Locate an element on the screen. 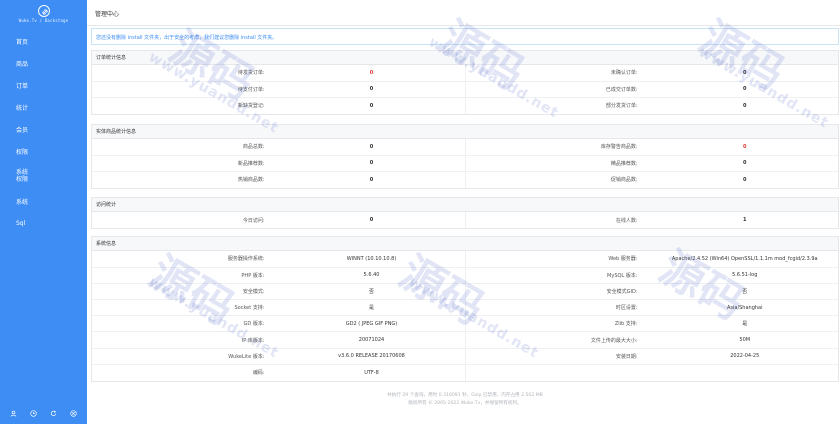 The image size is (840, 424). stat-label: 促销商品数: is located at coordinates (624, 180).